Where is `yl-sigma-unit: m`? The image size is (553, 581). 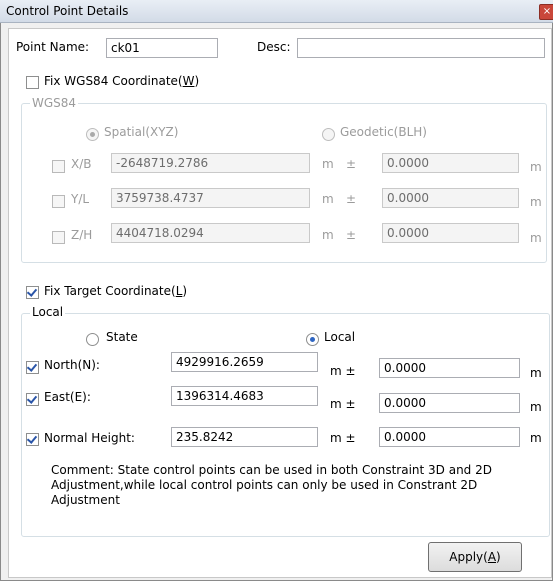 yl-sigma-unit: m is located at coordinates (536, 202).